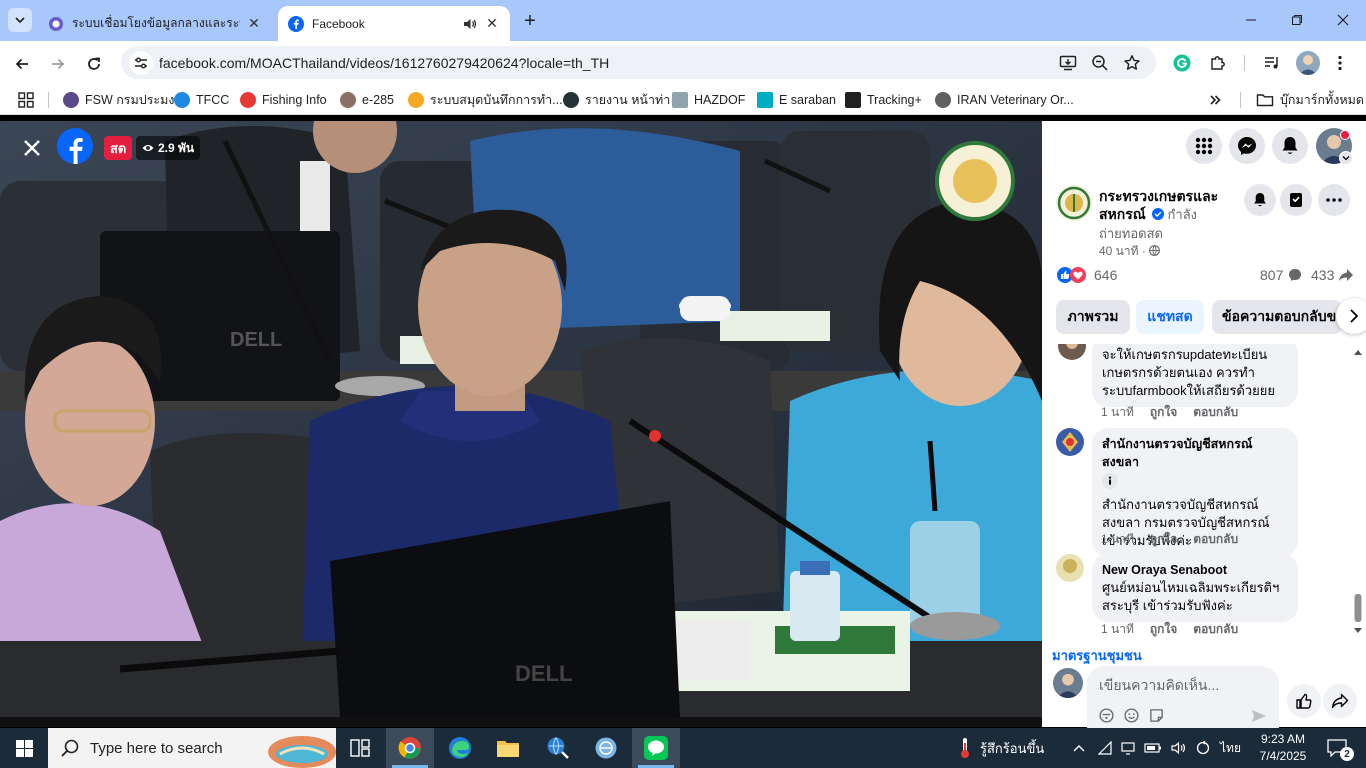  Describe the element at coordinates (22, 64) in the screenshot. I see `back-button` at that location.